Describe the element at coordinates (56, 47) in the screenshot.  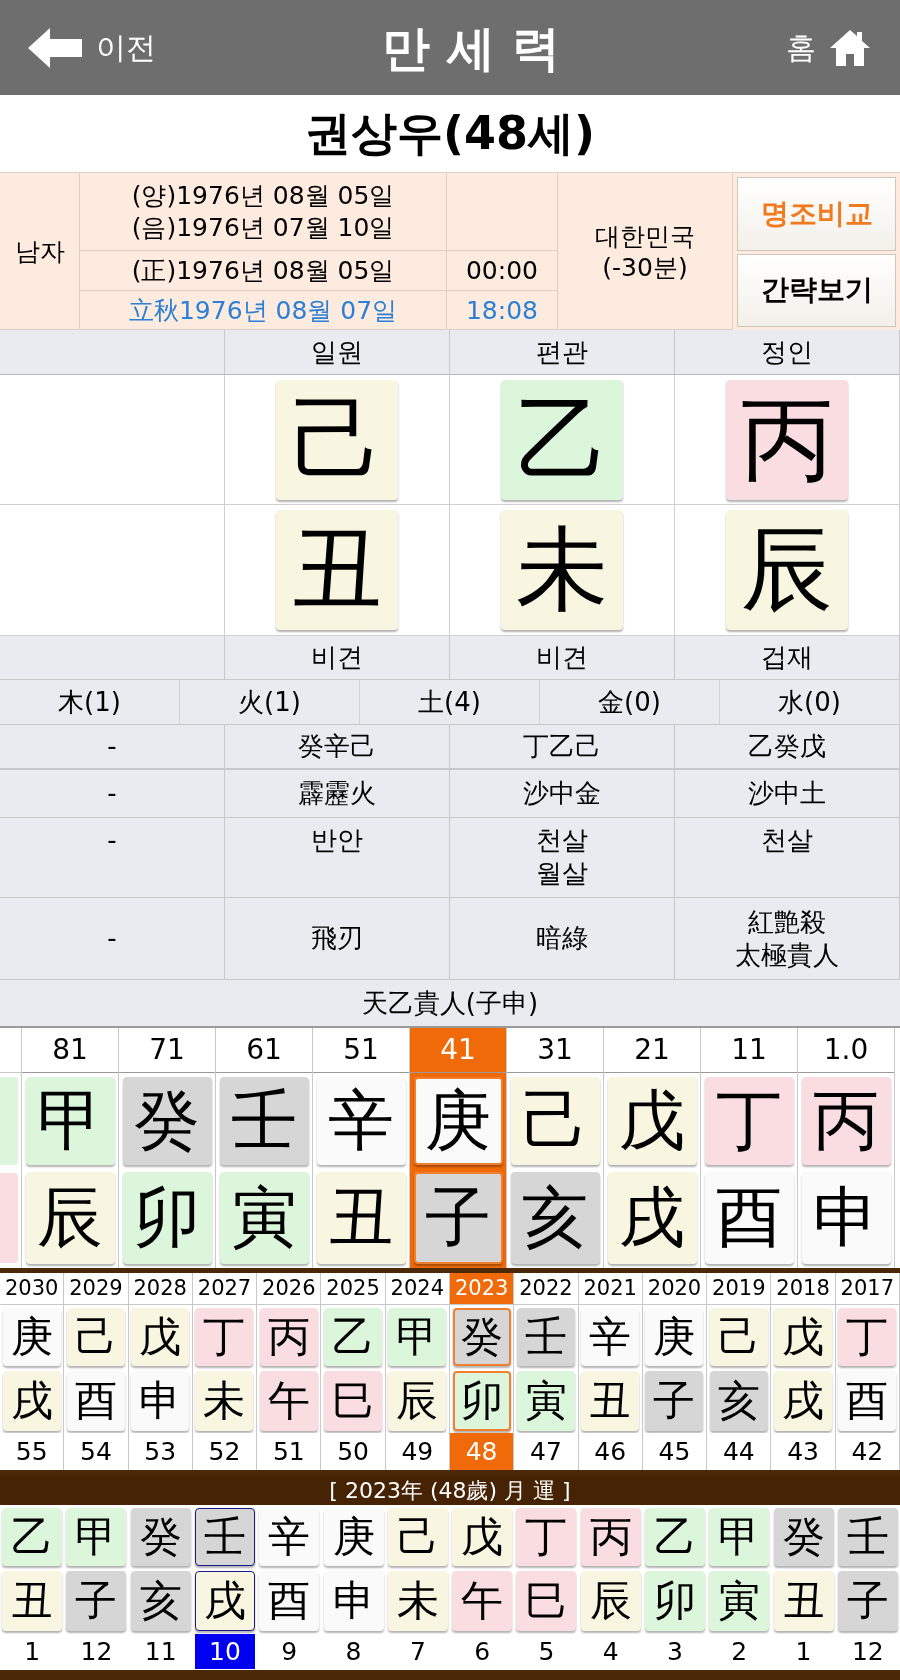
I see `back-arrow-icon` at that location.